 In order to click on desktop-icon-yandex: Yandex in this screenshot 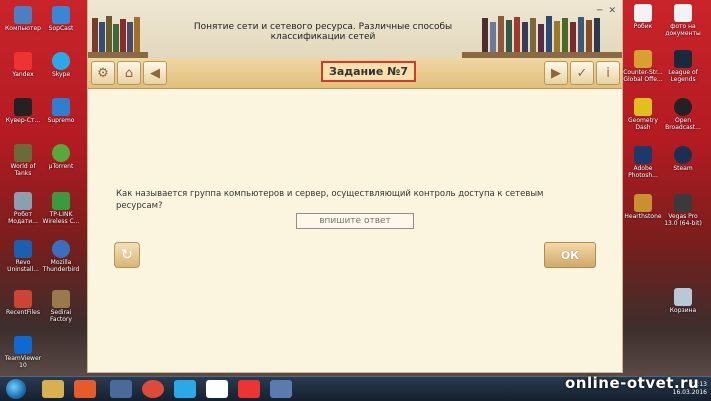, I will do `click(23, 65)`.